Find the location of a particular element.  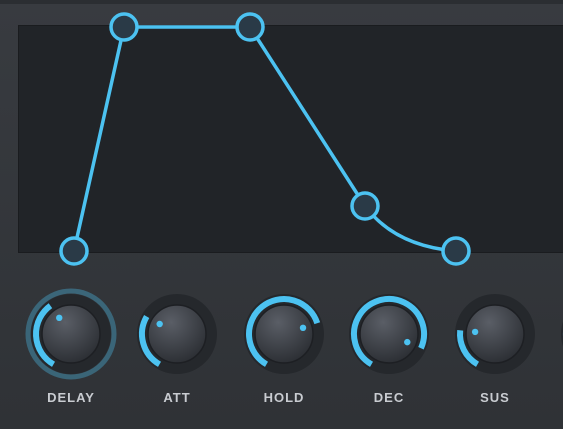

att-knob: ATT is located at coordinates (177, 354).